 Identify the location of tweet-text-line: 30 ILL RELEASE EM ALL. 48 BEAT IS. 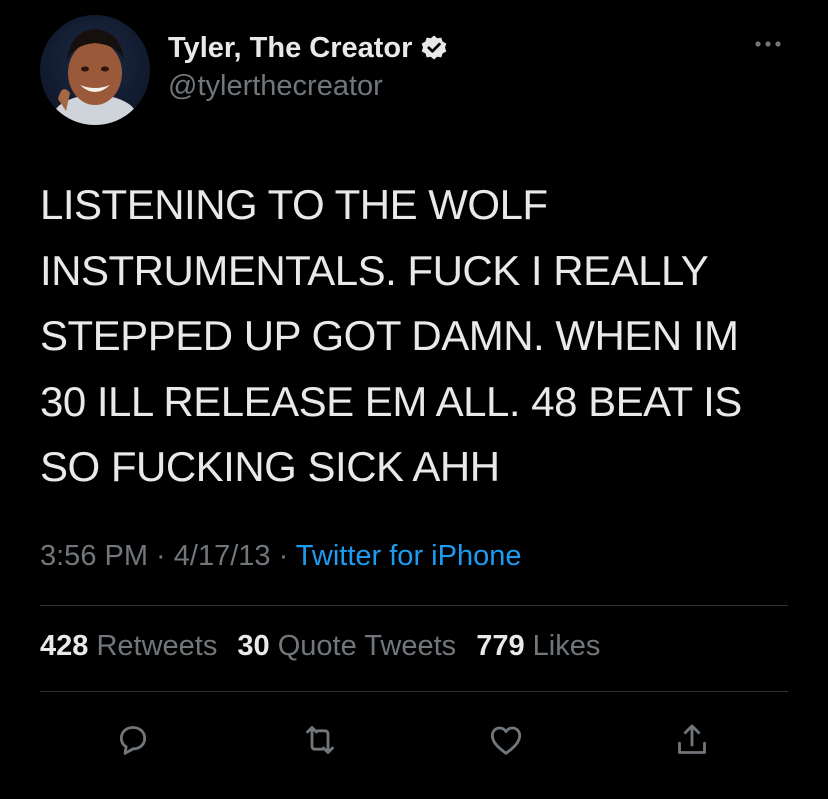
(391, 401).